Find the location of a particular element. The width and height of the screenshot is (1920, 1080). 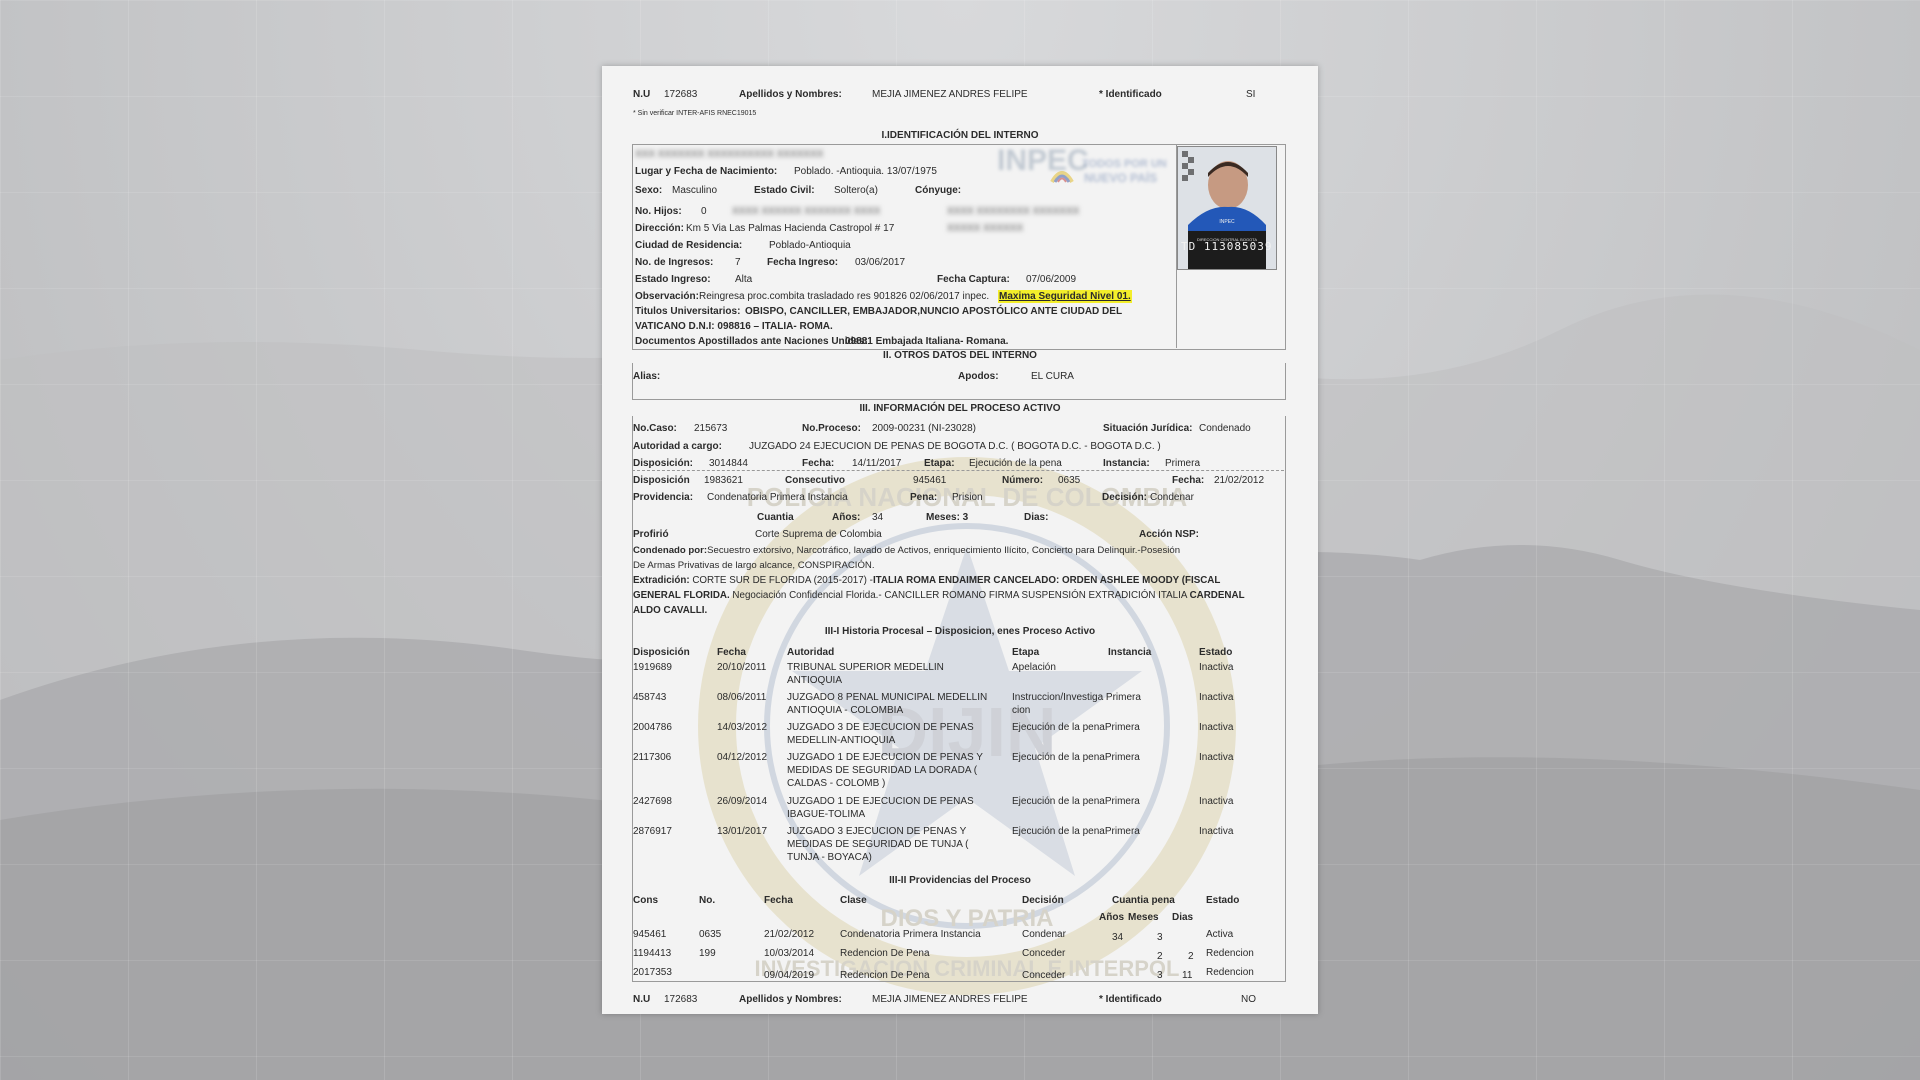

nacimiento-label: Lugar y Fecha de Nacimiento: is located at coordinates (706, 171).